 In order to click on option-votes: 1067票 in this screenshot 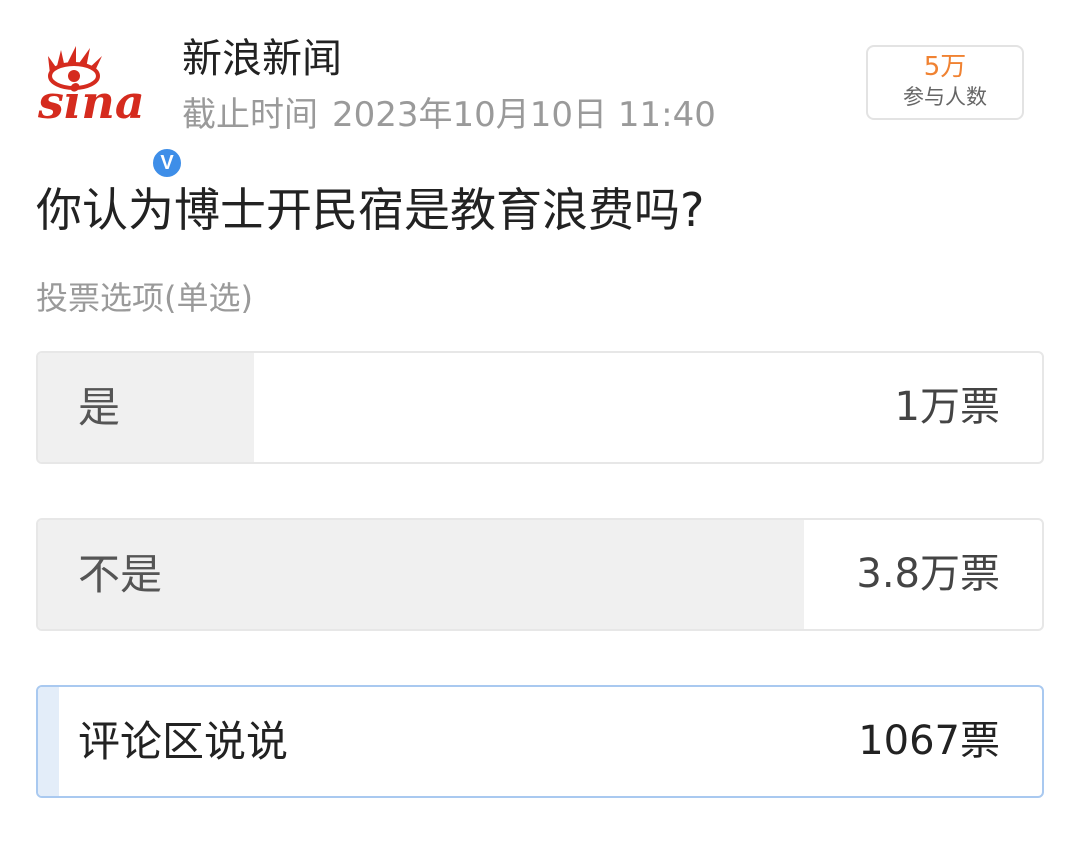, I will do `click(929, 741)`.